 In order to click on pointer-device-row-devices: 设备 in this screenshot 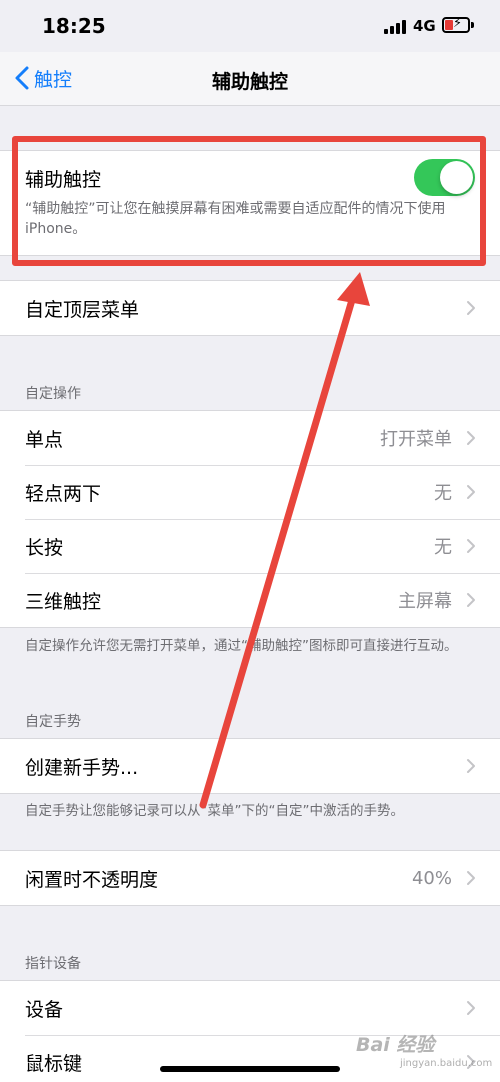, I will do `click(250, 1008)`.